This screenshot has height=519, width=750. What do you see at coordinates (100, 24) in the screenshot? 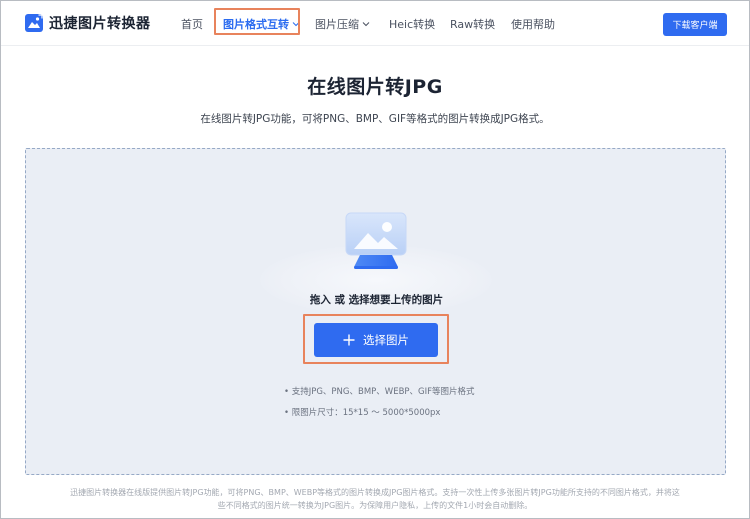
I see `logo-text: 迅捷图片转换器` at bounding box center [100, 24].